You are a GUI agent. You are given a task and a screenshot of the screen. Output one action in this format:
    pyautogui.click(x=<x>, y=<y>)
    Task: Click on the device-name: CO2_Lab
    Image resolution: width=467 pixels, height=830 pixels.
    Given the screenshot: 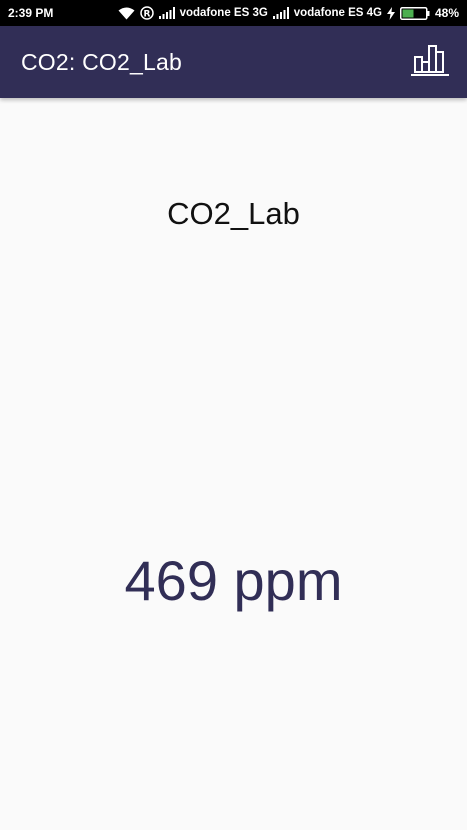 What is the action you would take?
    pyautogui.click(x=233, y=213)
    